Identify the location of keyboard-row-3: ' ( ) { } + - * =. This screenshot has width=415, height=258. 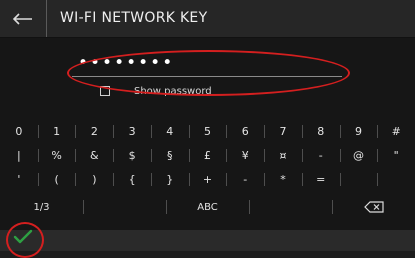
(207, 179).